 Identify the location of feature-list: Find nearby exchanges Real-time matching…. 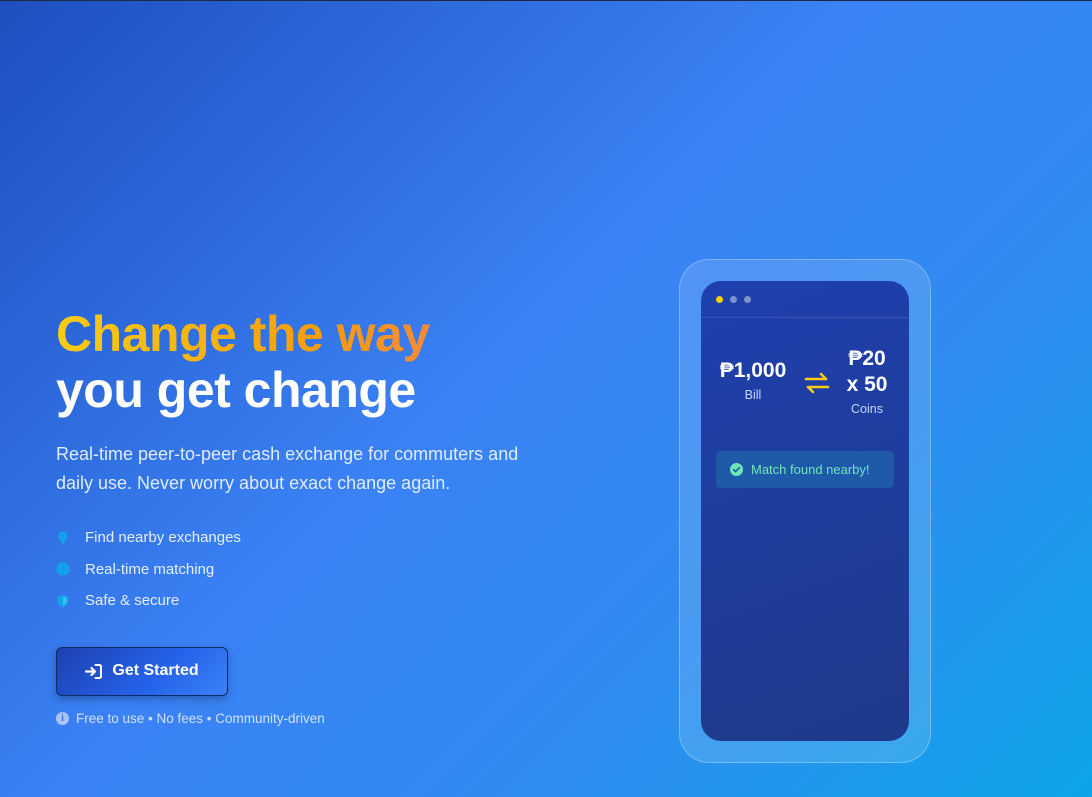
(316, 569).